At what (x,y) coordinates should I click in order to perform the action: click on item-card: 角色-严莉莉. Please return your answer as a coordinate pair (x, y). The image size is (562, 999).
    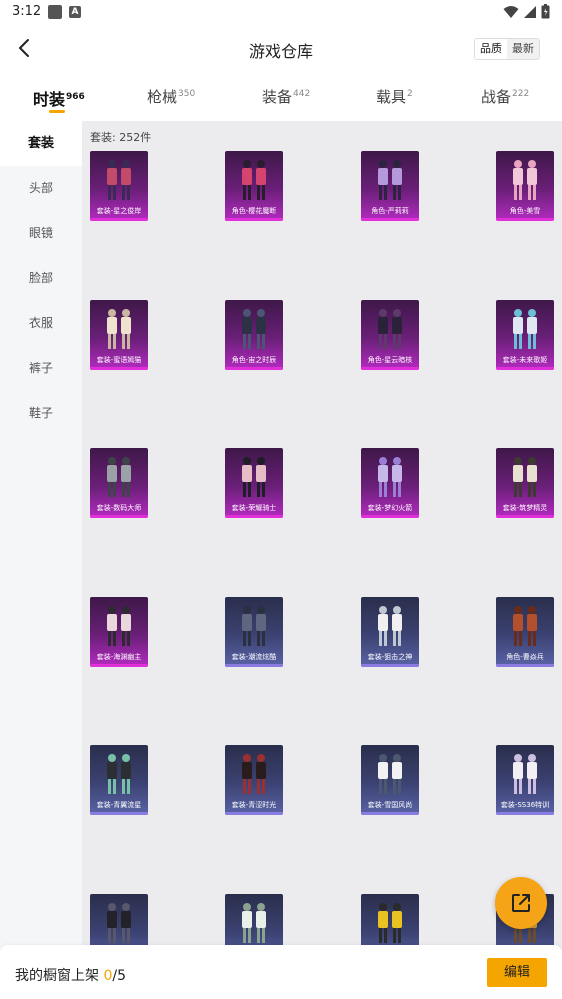
    Looking at the image, I should click on (390, 186).